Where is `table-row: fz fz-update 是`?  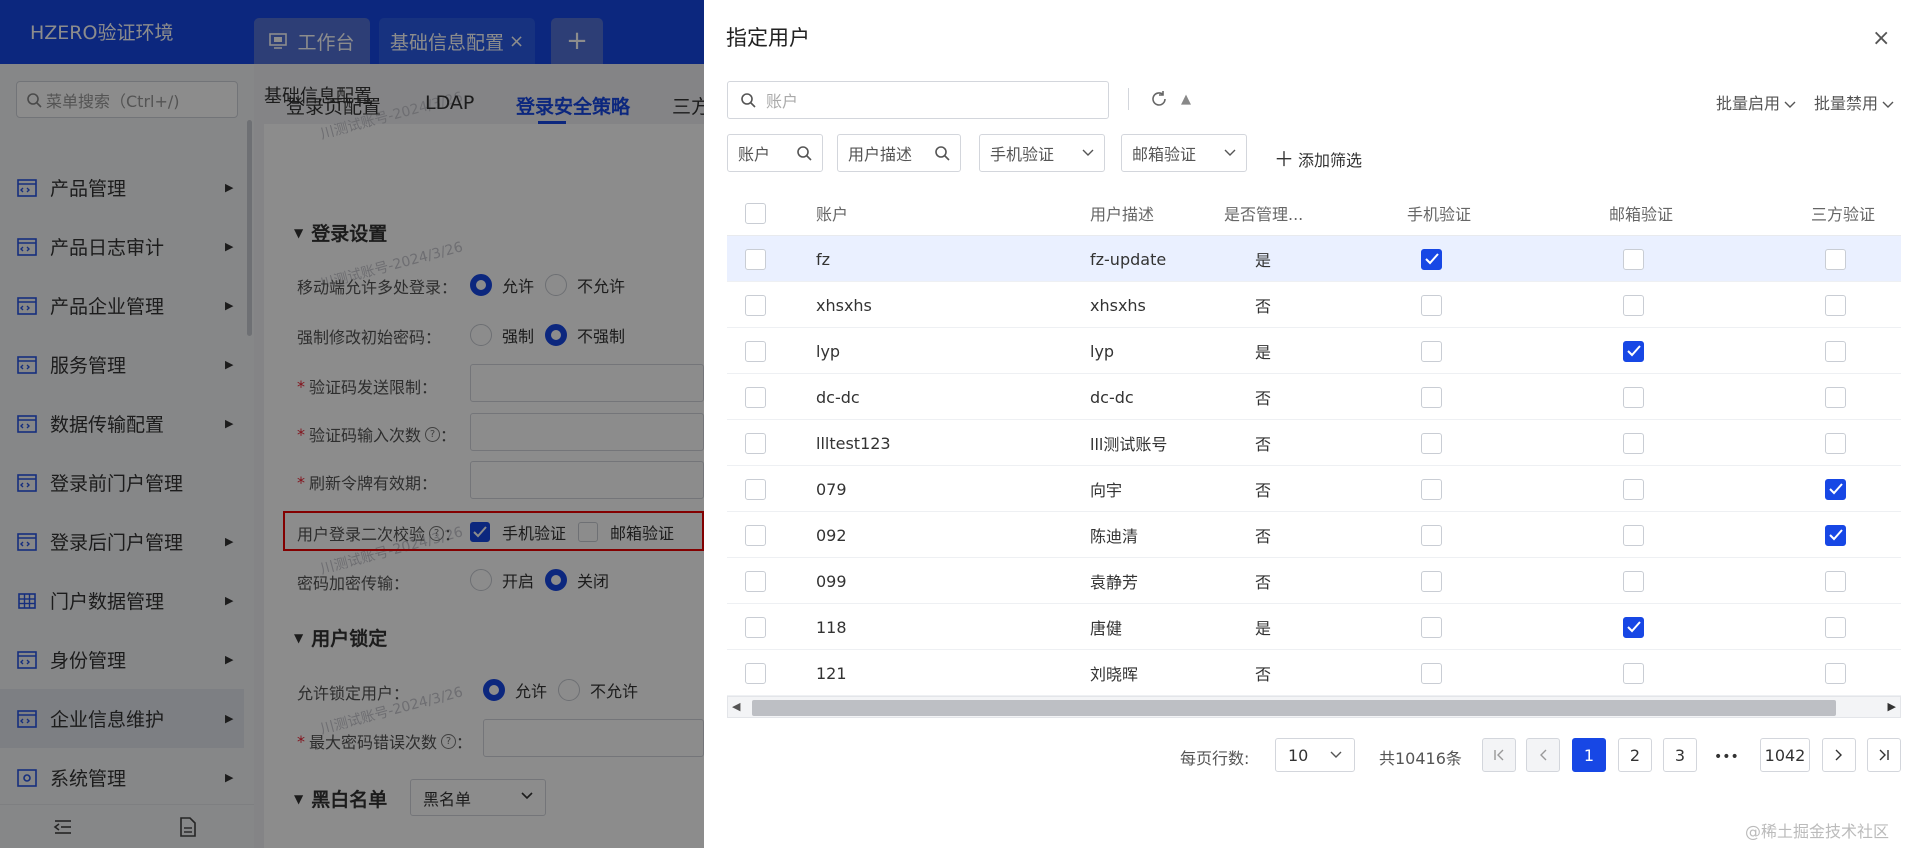 table-row: fz fz-update 是 is located at coordinates (1314, 259).